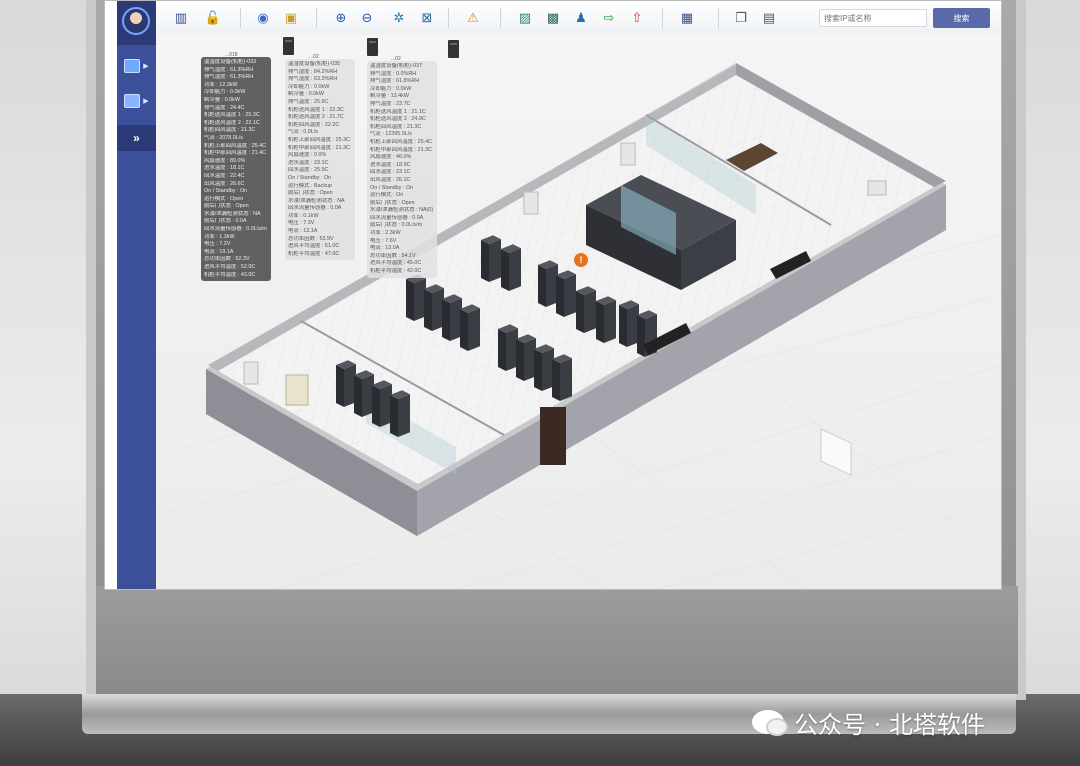 The height and width of the screenshot is (766, 1080). I want to click on metric-row: 进水温度 : 18.9C, so click(390, 164).